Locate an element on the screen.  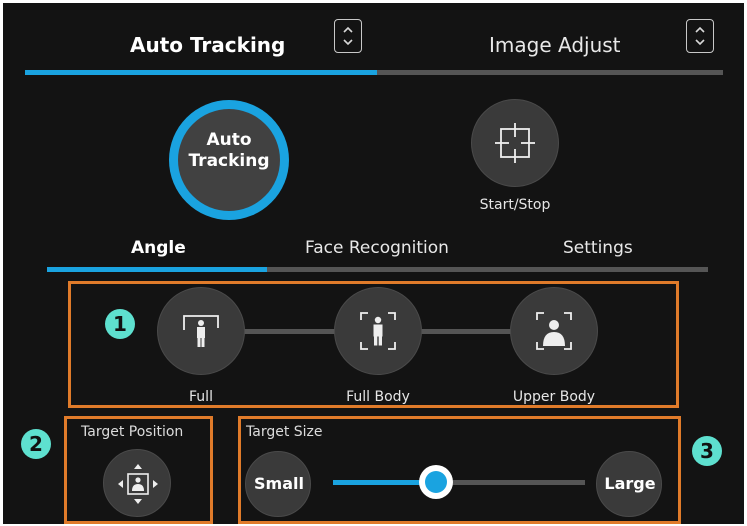
tab-face-recognition: Face Recognition is located at coordinates (377, 248).